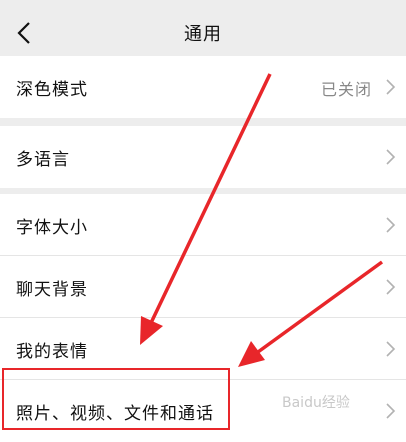 The image size is (406, 442). What do you see at coordinates (52, 228) in the screenshot?
I see `row-label: 字体大小` at bounding box center [52, 228].